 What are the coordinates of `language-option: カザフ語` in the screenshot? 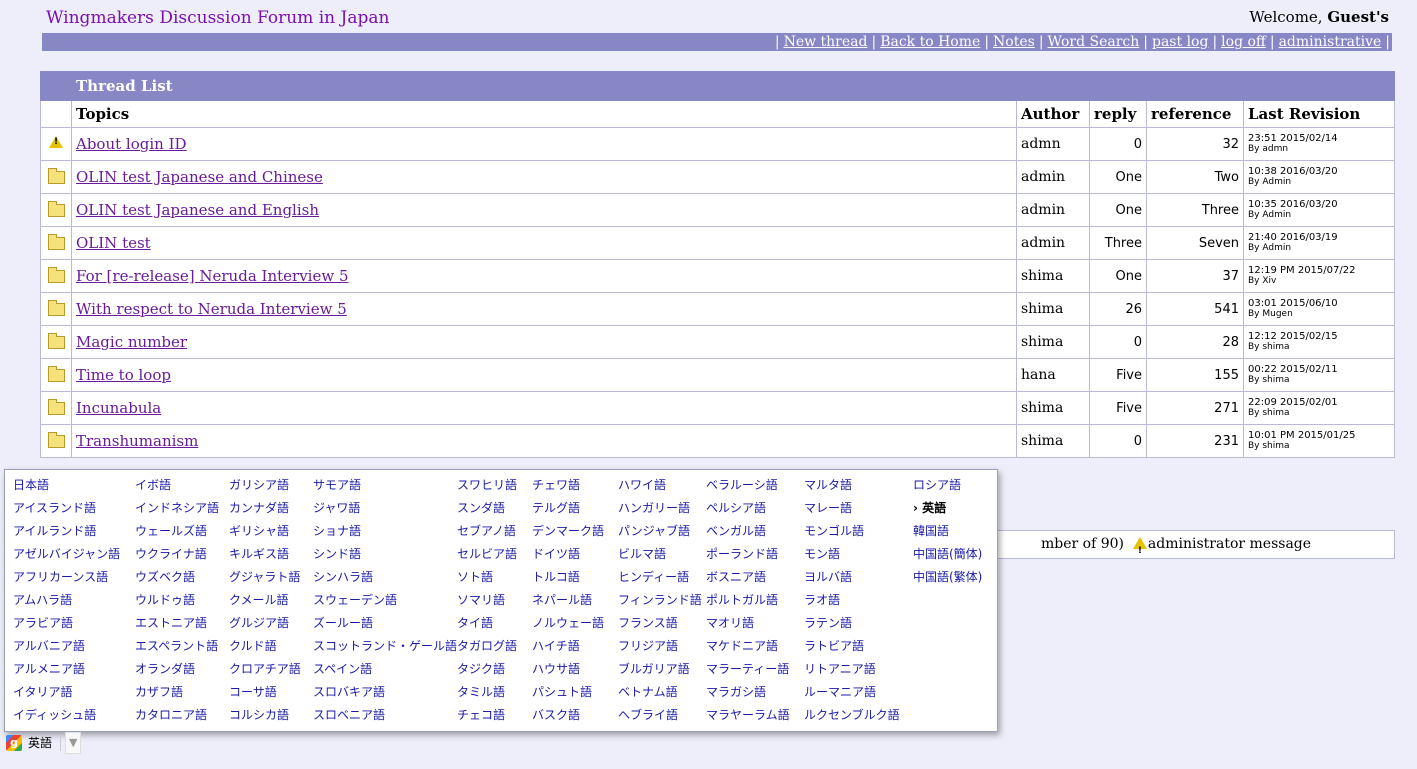 It's located at (177, 695).